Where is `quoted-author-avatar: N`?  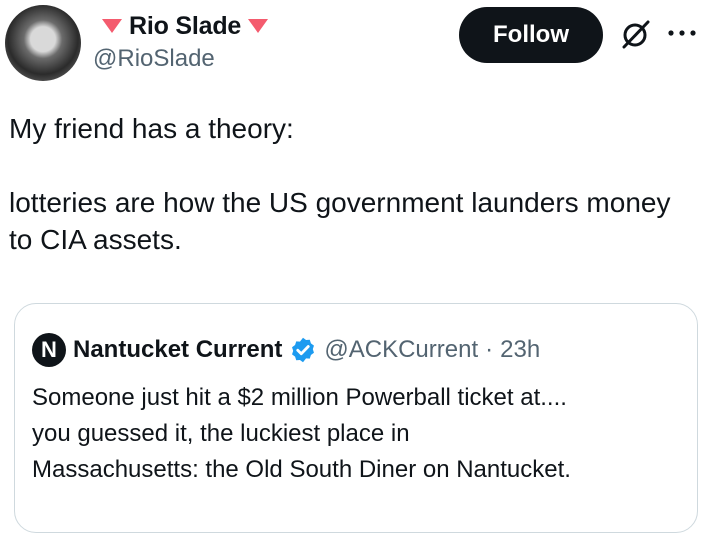
quoted-author-avatar: N is located at coordinates (49, 350).